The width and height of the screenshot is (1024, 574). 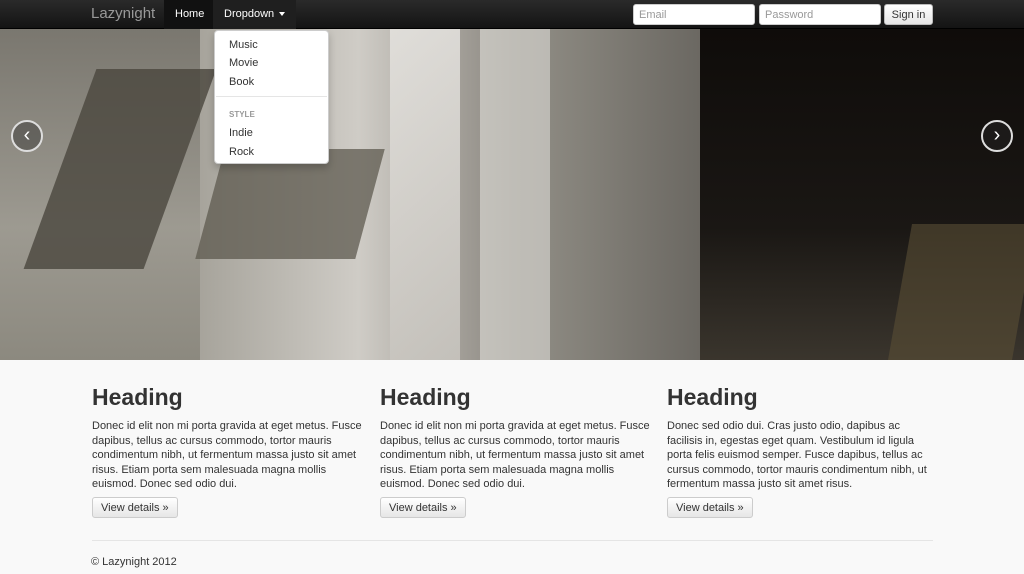 I want to click on nav-home-link: Home, so click(x=190, y=14).